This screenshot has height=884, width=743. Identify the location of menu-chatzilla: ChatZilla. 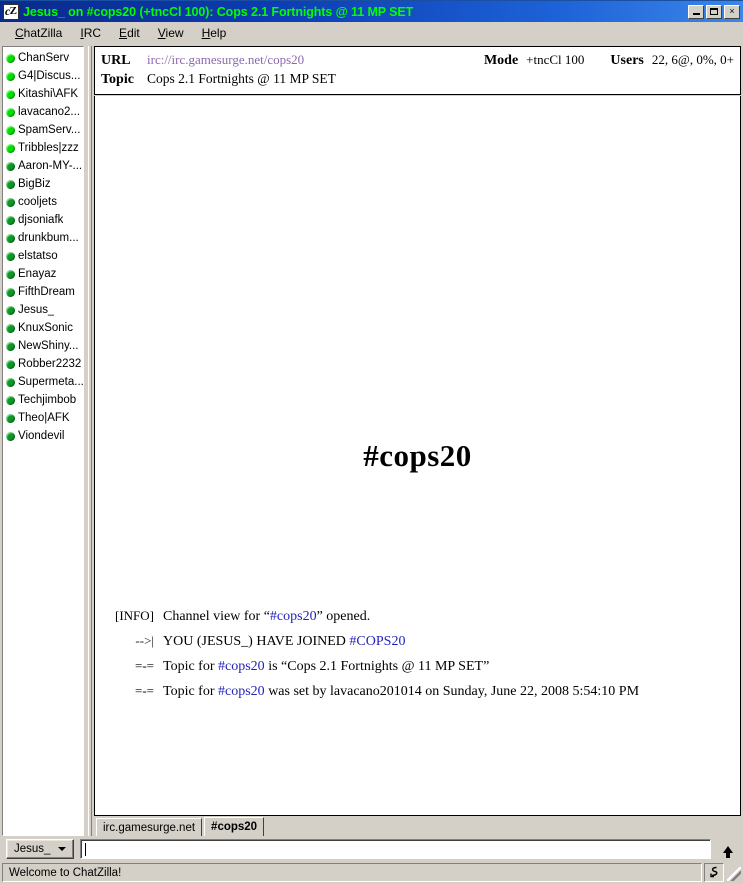
(38, 33).